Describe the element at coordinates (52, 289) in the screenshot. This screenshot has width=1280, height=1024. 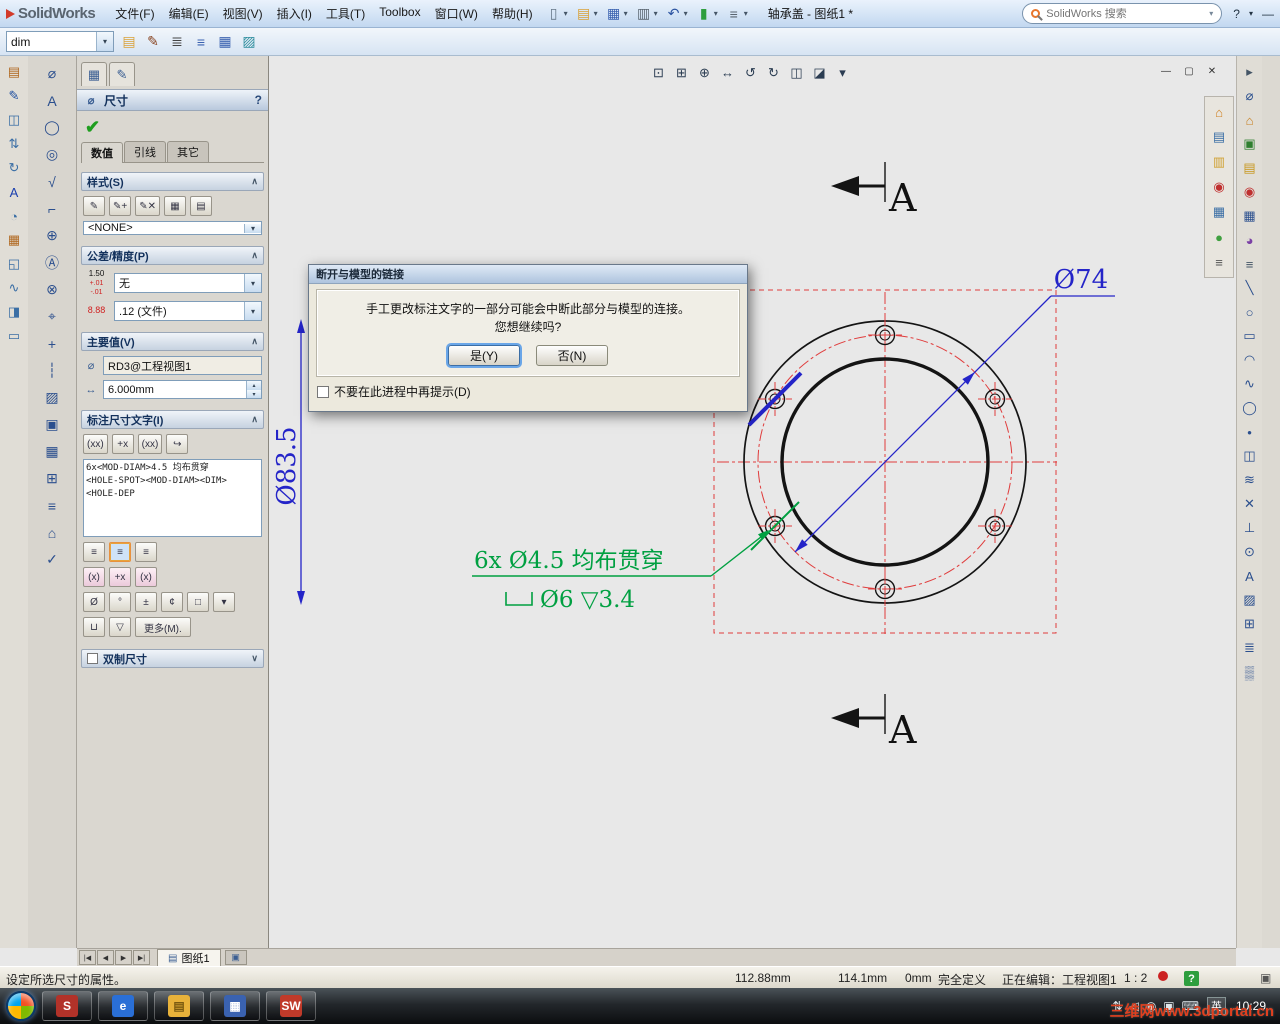
I see `datum-target-icon: ⊗` at that location.